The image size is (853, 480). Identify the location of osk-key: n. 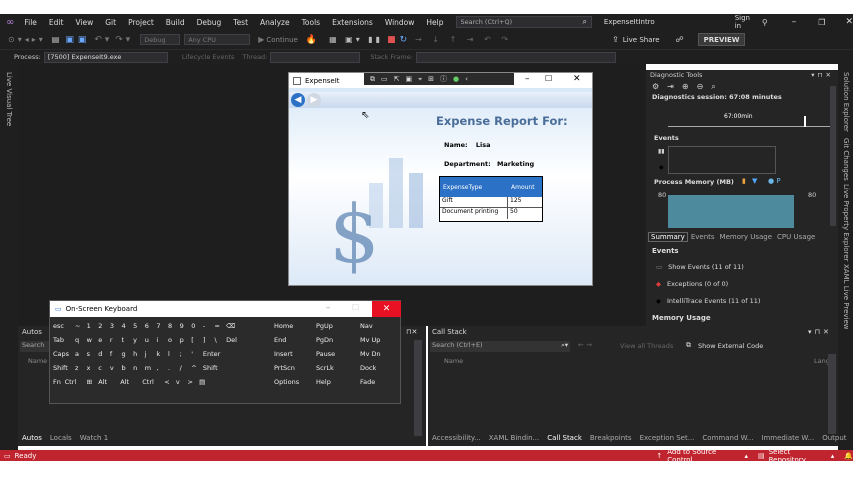
(135, 368).